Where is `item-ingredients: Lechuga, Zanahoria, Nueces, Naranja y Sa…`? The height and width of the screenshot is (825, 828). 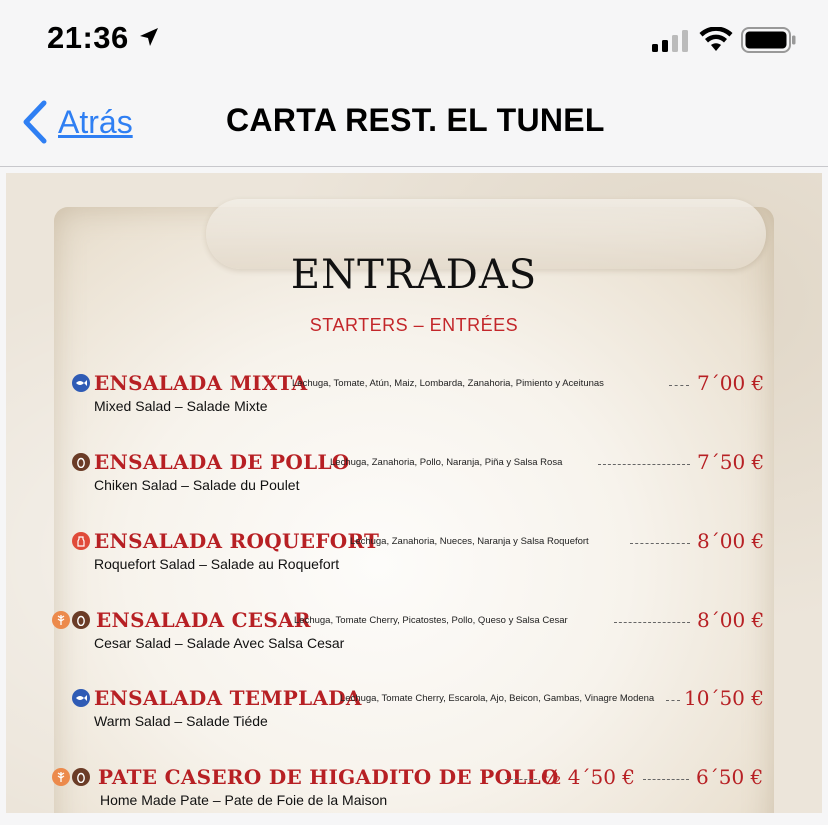
item-ingredients: Lechuga, Zanahoria, Nueces, Naranja y Sa… is located at coordinates (469, 541).